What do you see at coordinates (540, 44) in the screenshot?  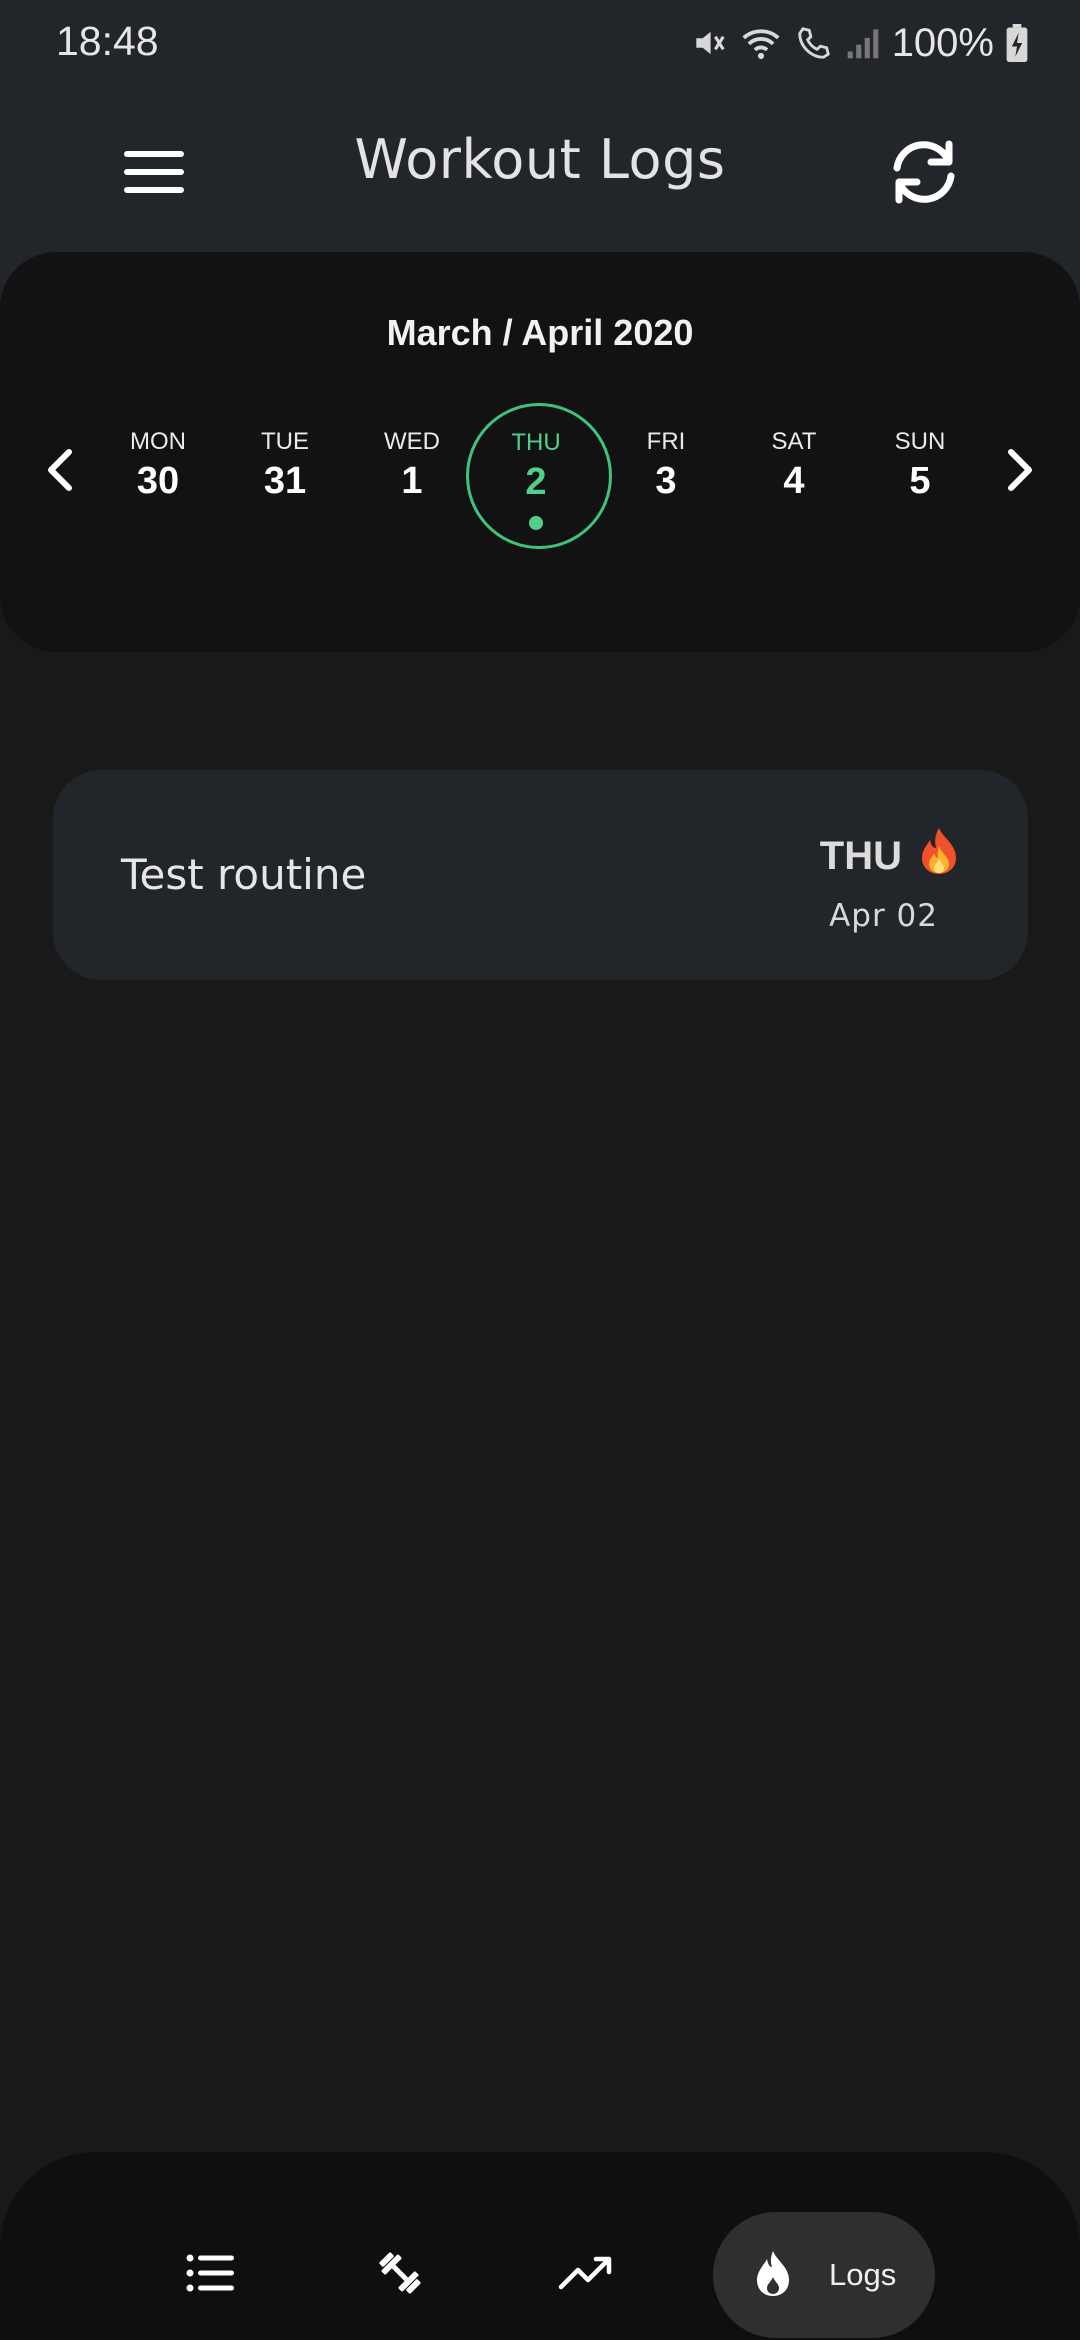 I see `status-bar: 18:48 100%` at bounding box center [540, 44].